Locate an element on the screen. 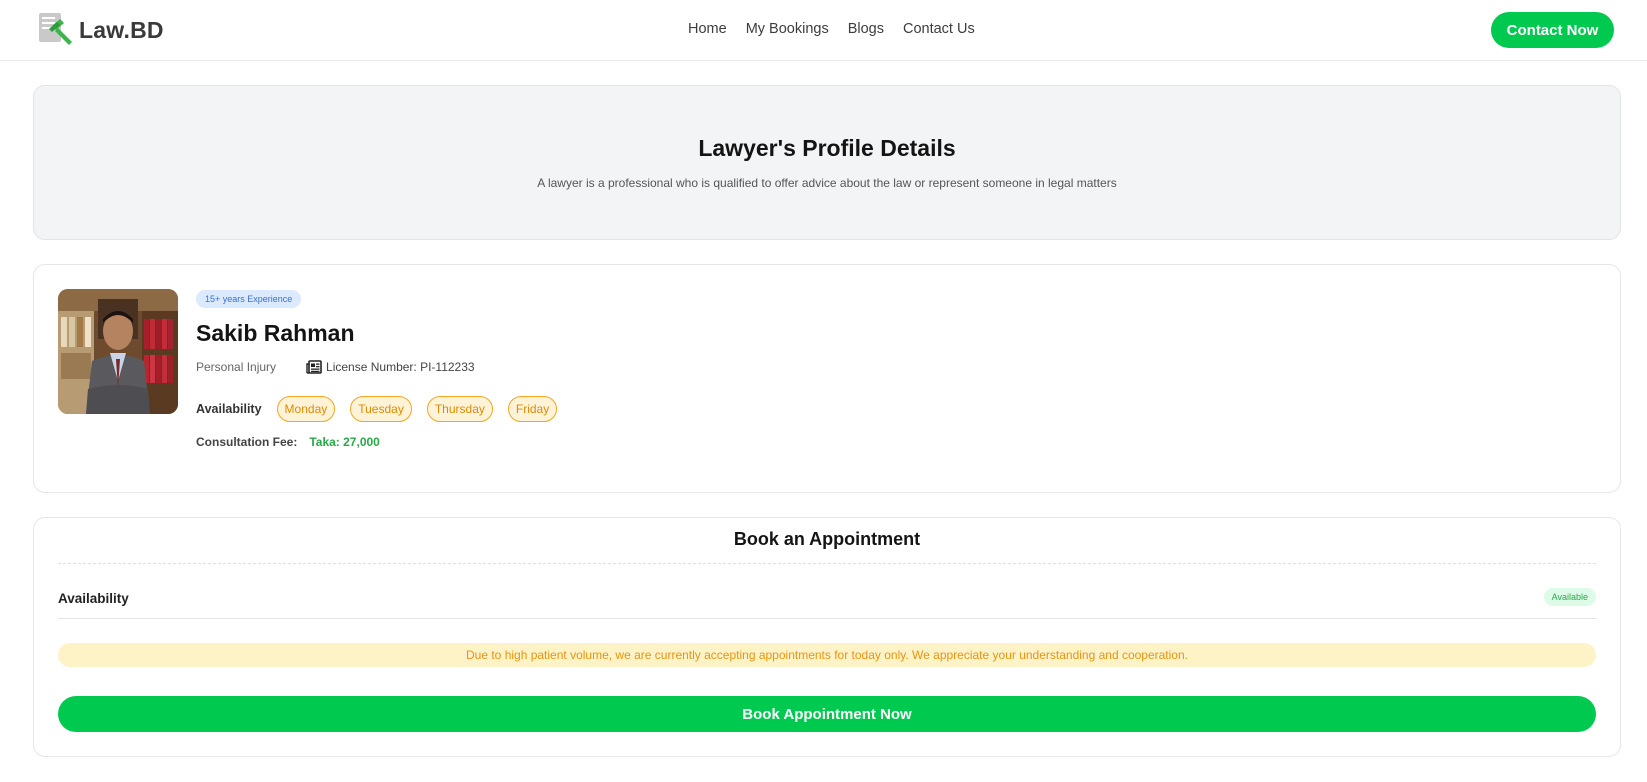 The width and height of the screenshot is (1647, 782). brand: Law.BD is located at coordinates (101, 30).